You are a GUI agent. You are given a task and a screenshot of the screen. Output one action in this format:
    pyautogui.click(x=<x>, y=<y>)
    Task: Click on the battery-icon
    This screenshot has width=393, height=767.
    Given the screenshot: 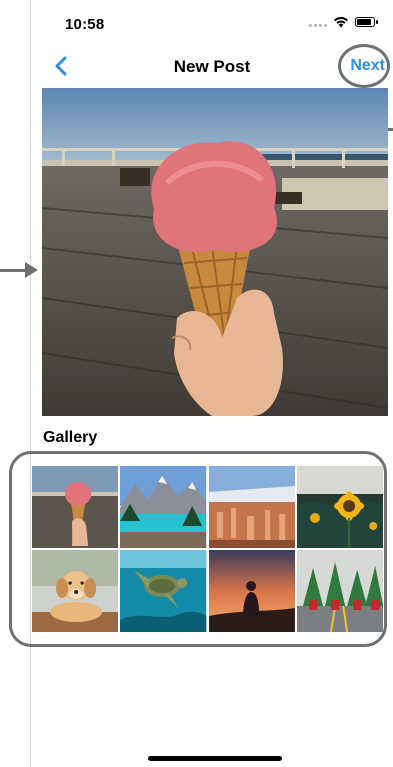 What is the action you would take?
    pyautogui.click(x=366, y=22)
    